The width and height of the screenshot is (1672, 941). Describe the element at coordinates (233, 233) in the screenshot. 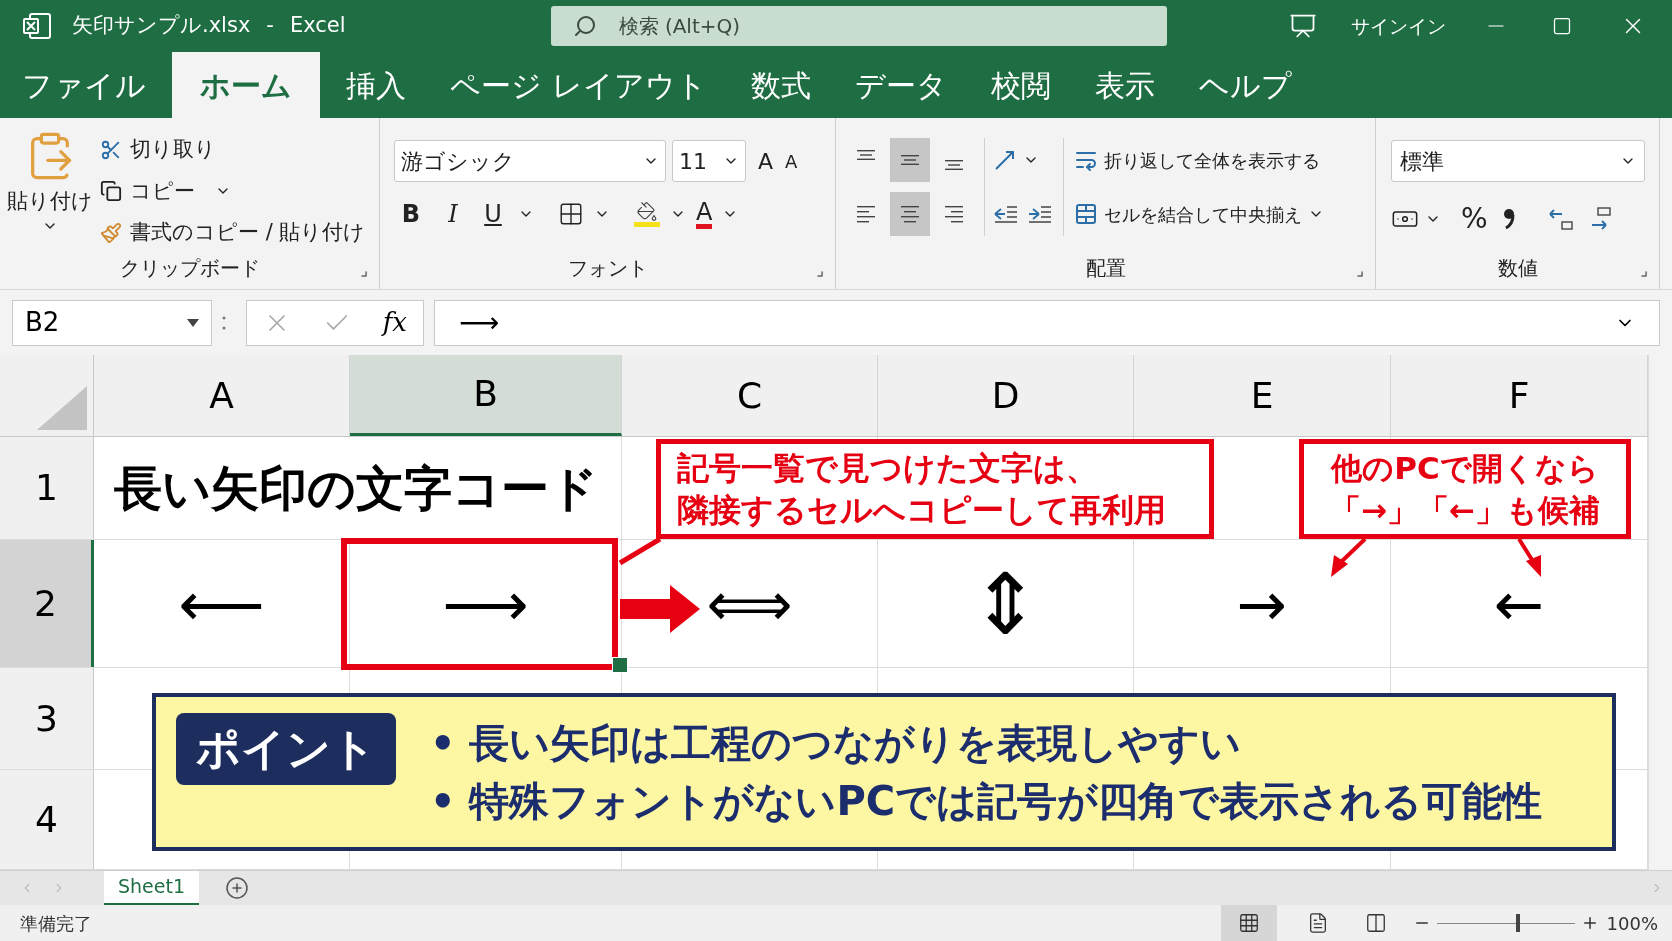

I see `format-painter-button: 書式のコピー / 貼り付け` at that location.